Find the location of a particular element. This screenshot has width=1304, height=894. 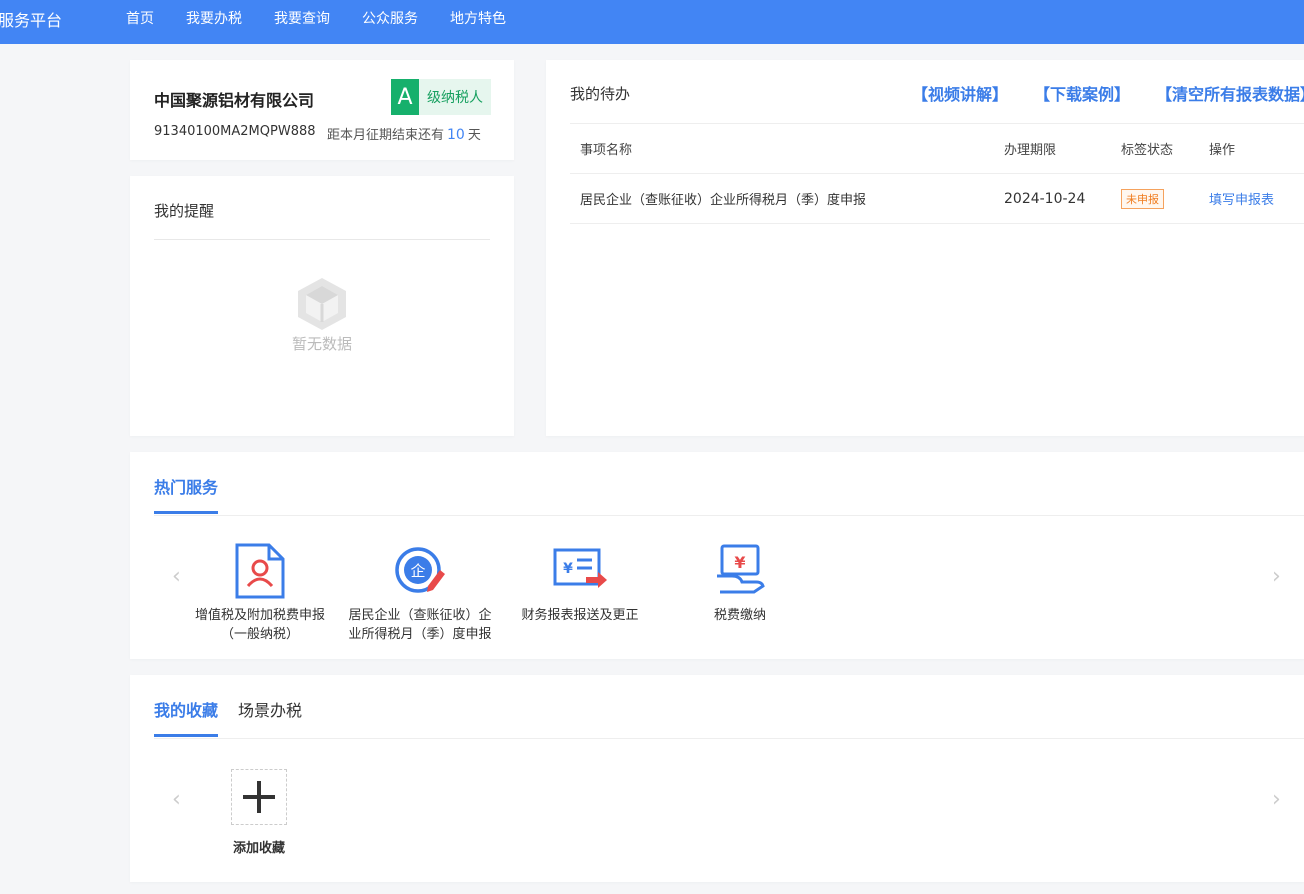

platform-brand: 服务平台 is located at coordinates (31, 19).